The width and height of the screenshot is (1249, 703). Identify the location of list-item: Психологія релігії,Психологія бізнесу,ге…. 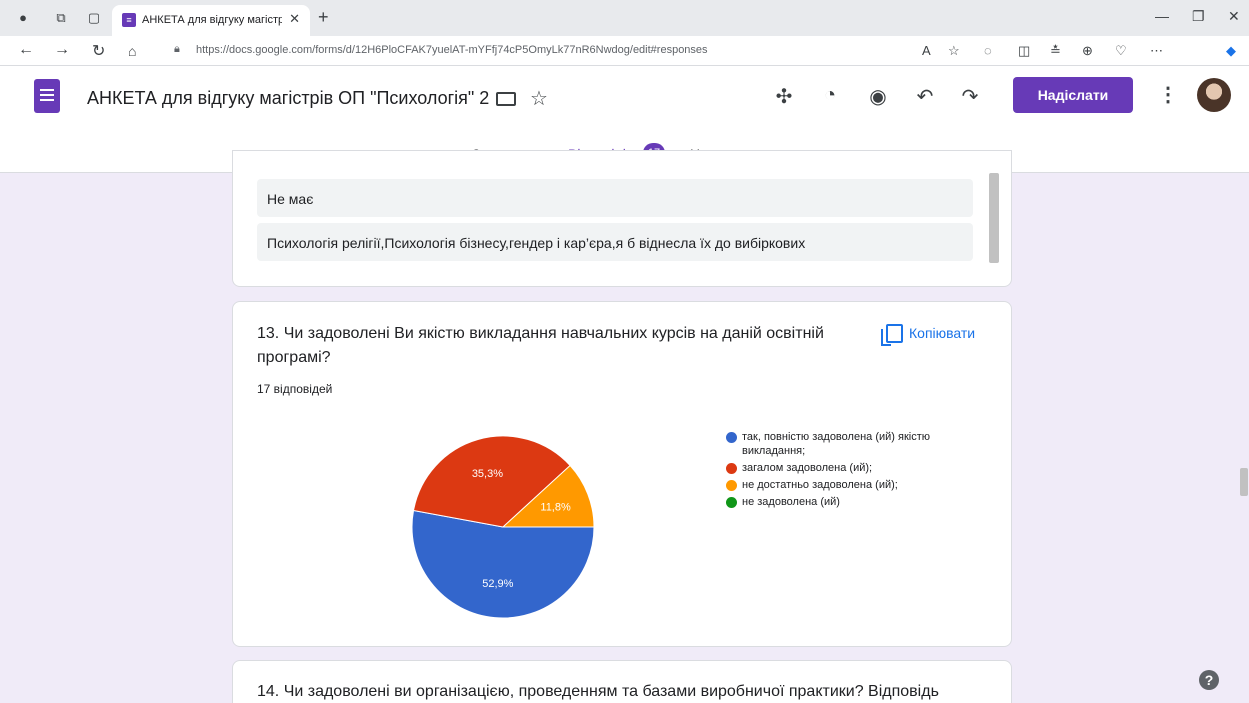
(615, 242).